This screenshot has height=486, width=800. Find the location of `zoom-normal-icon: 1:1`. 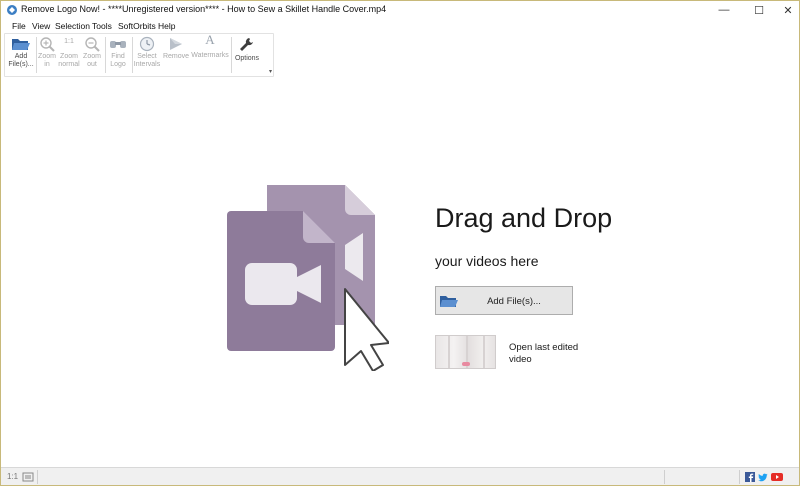

zoom-normal-icon: 1:1 is located at coordinates (69, 41).